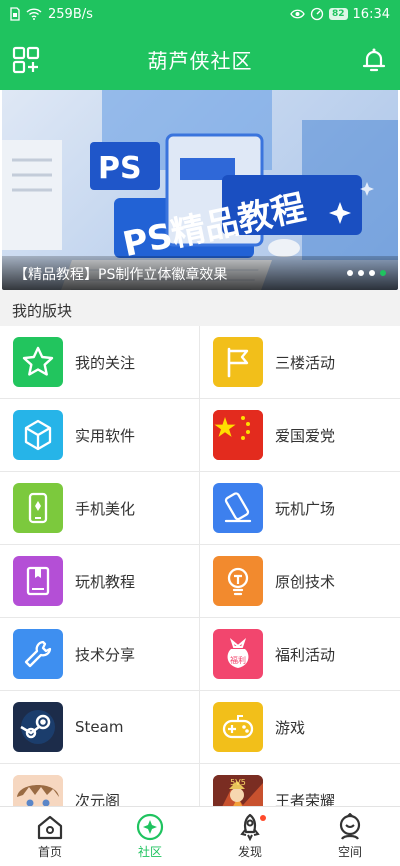  I want to click on board-label: 爱国爱党, so click(305, 435).